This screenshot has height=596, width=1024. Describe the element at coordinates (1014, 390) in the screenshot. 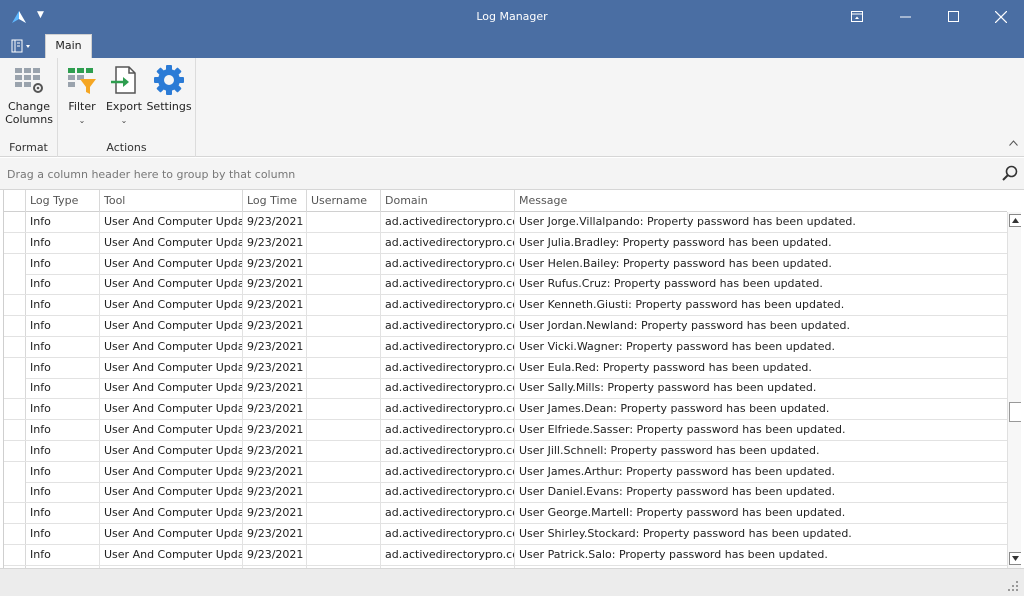

I see `vertical-scrollbar` at that location.